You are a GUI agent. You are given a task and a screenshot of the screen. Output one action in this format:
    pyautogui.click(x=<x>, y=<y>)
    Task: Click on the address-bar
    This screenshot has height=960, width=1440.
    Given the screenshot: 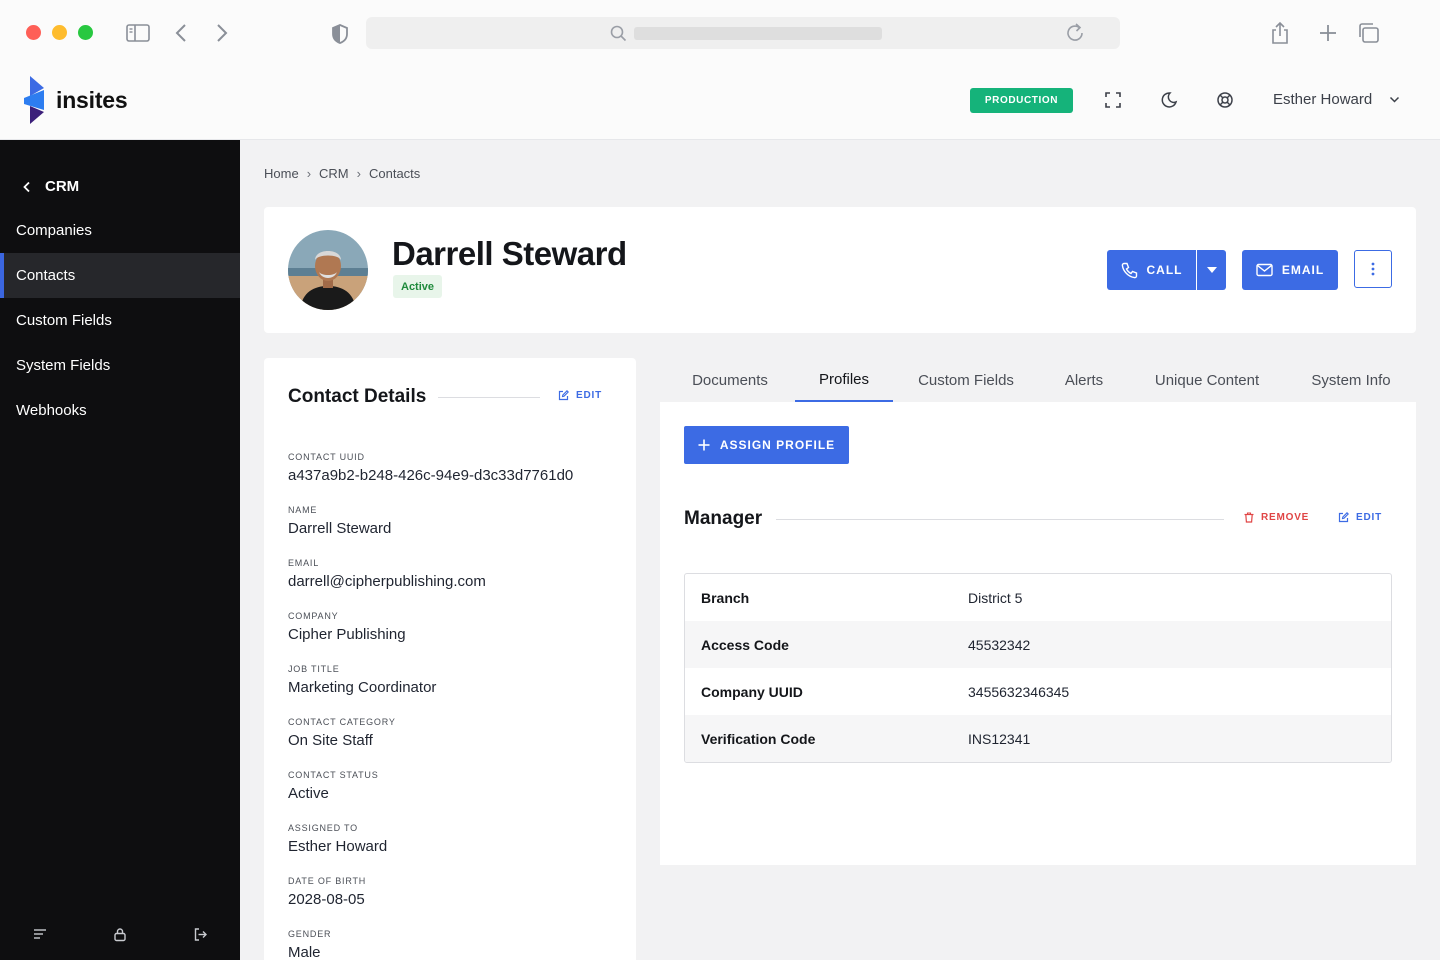 What is the action you would take?
    pyautogui.click(x=743, y=33)
    